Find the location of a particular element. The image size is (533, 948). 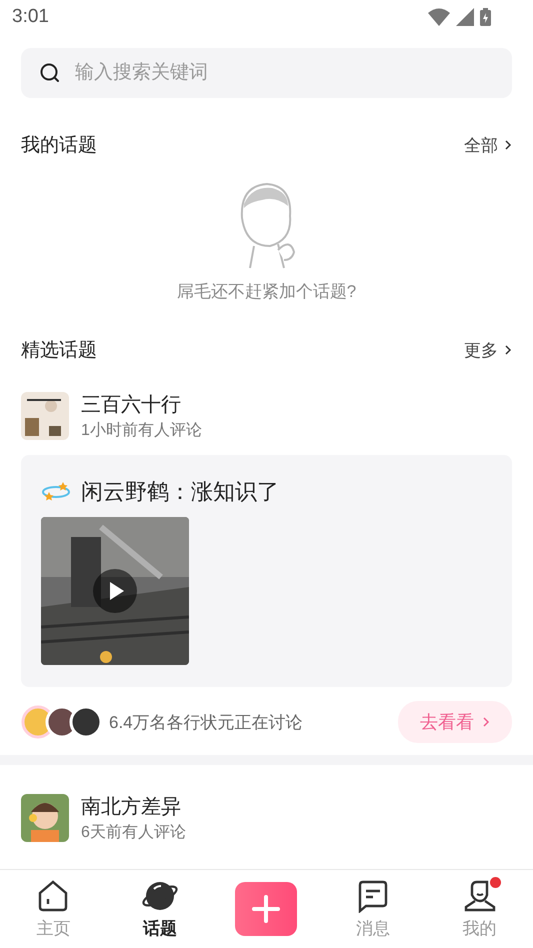

add-button is located at coordinates (266, 909).